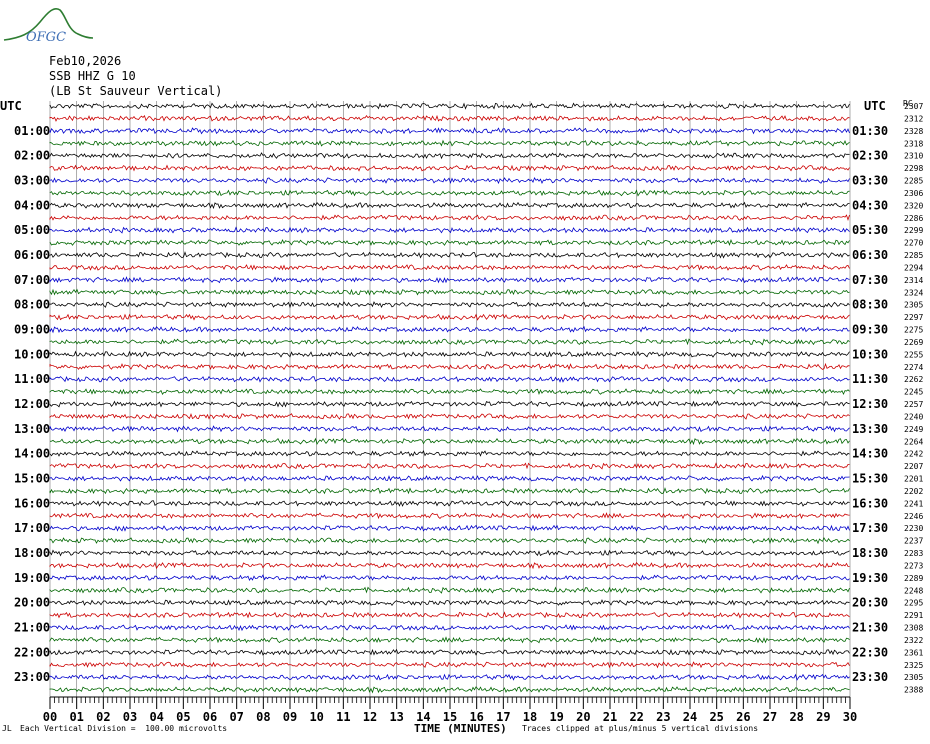 The height and width of the screenshot is (744, 930). I want to click on right-halfhour-label: 10:30, so click(870, 354).